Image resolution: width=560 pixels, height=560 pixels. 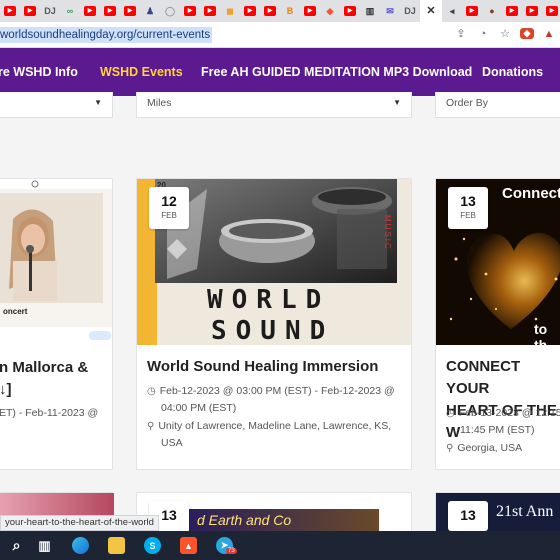 What do you see at coordinates (116, 545) in the screenshot?
I see `files-icon` at bounding box center [116, 545].